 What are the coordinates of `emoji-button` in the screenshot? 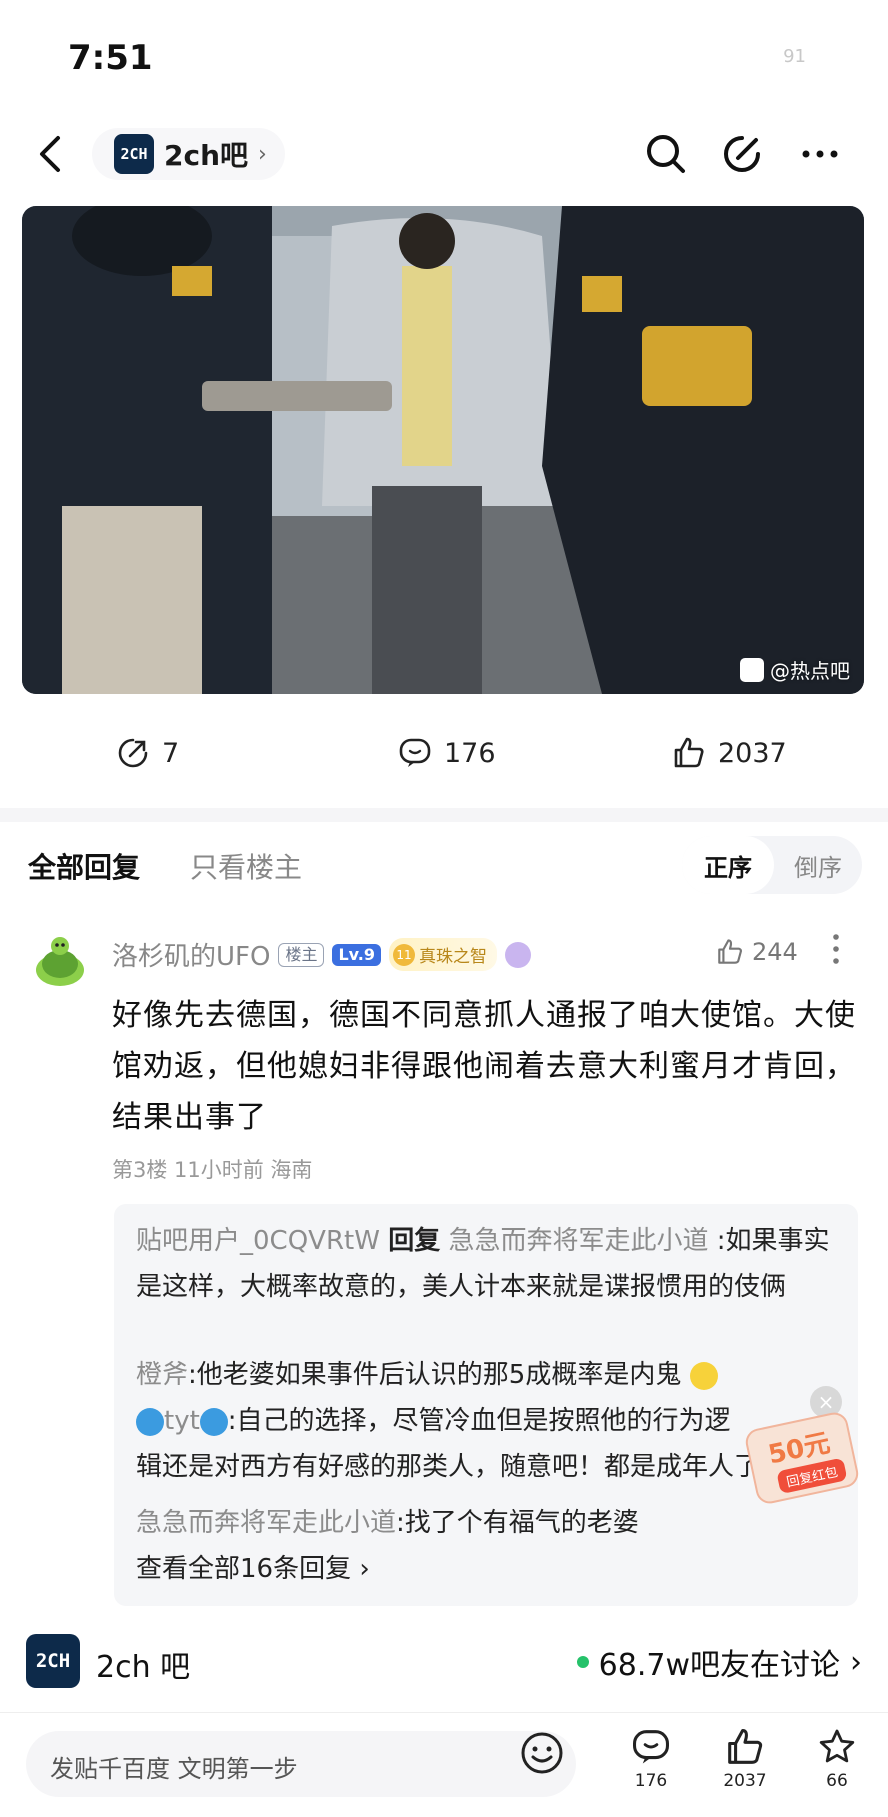 It's located at (542, 1753).